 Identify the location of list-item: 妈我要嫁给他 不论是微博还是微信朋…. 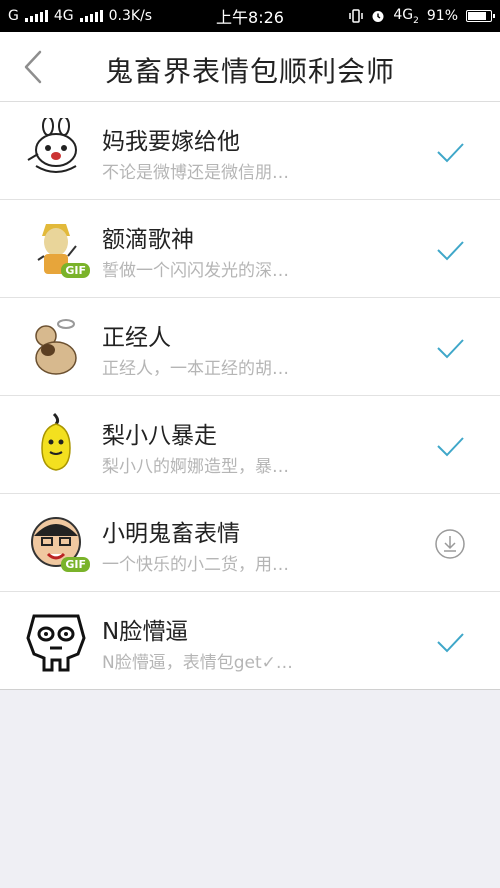
(250, 151).